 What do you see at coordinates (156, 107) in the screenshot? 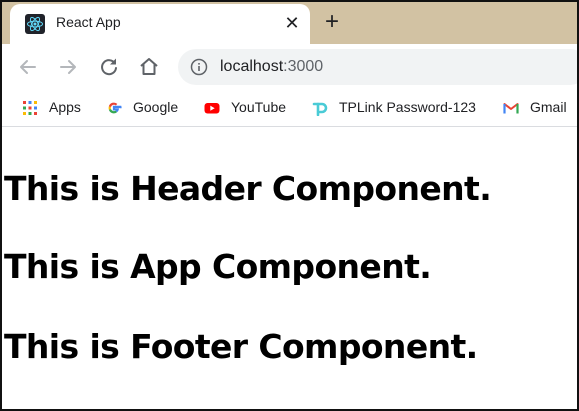
I see `bookmark-label: Google` at bounding box center [156, 107].